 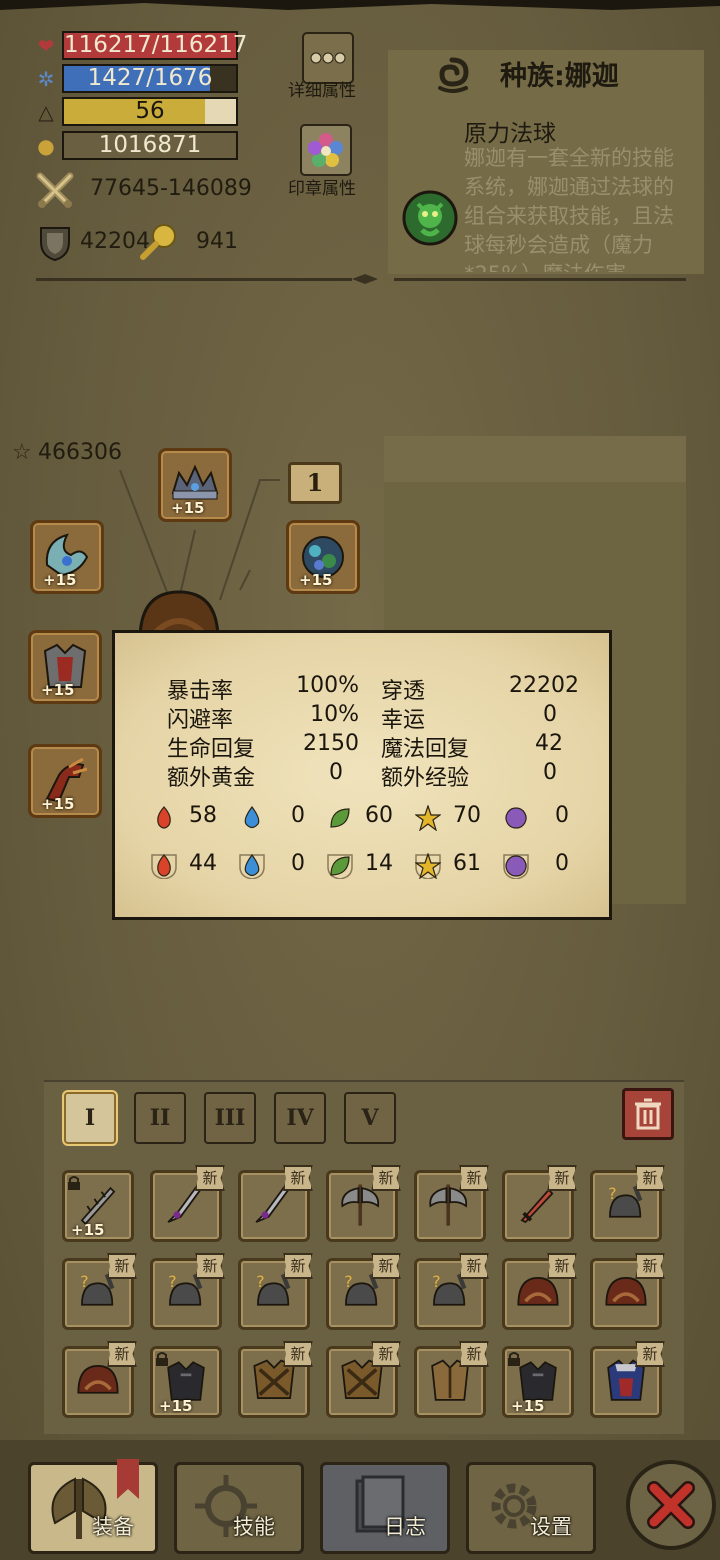 I want to click on atk-lightning-icon, so click(x=428, y=818).